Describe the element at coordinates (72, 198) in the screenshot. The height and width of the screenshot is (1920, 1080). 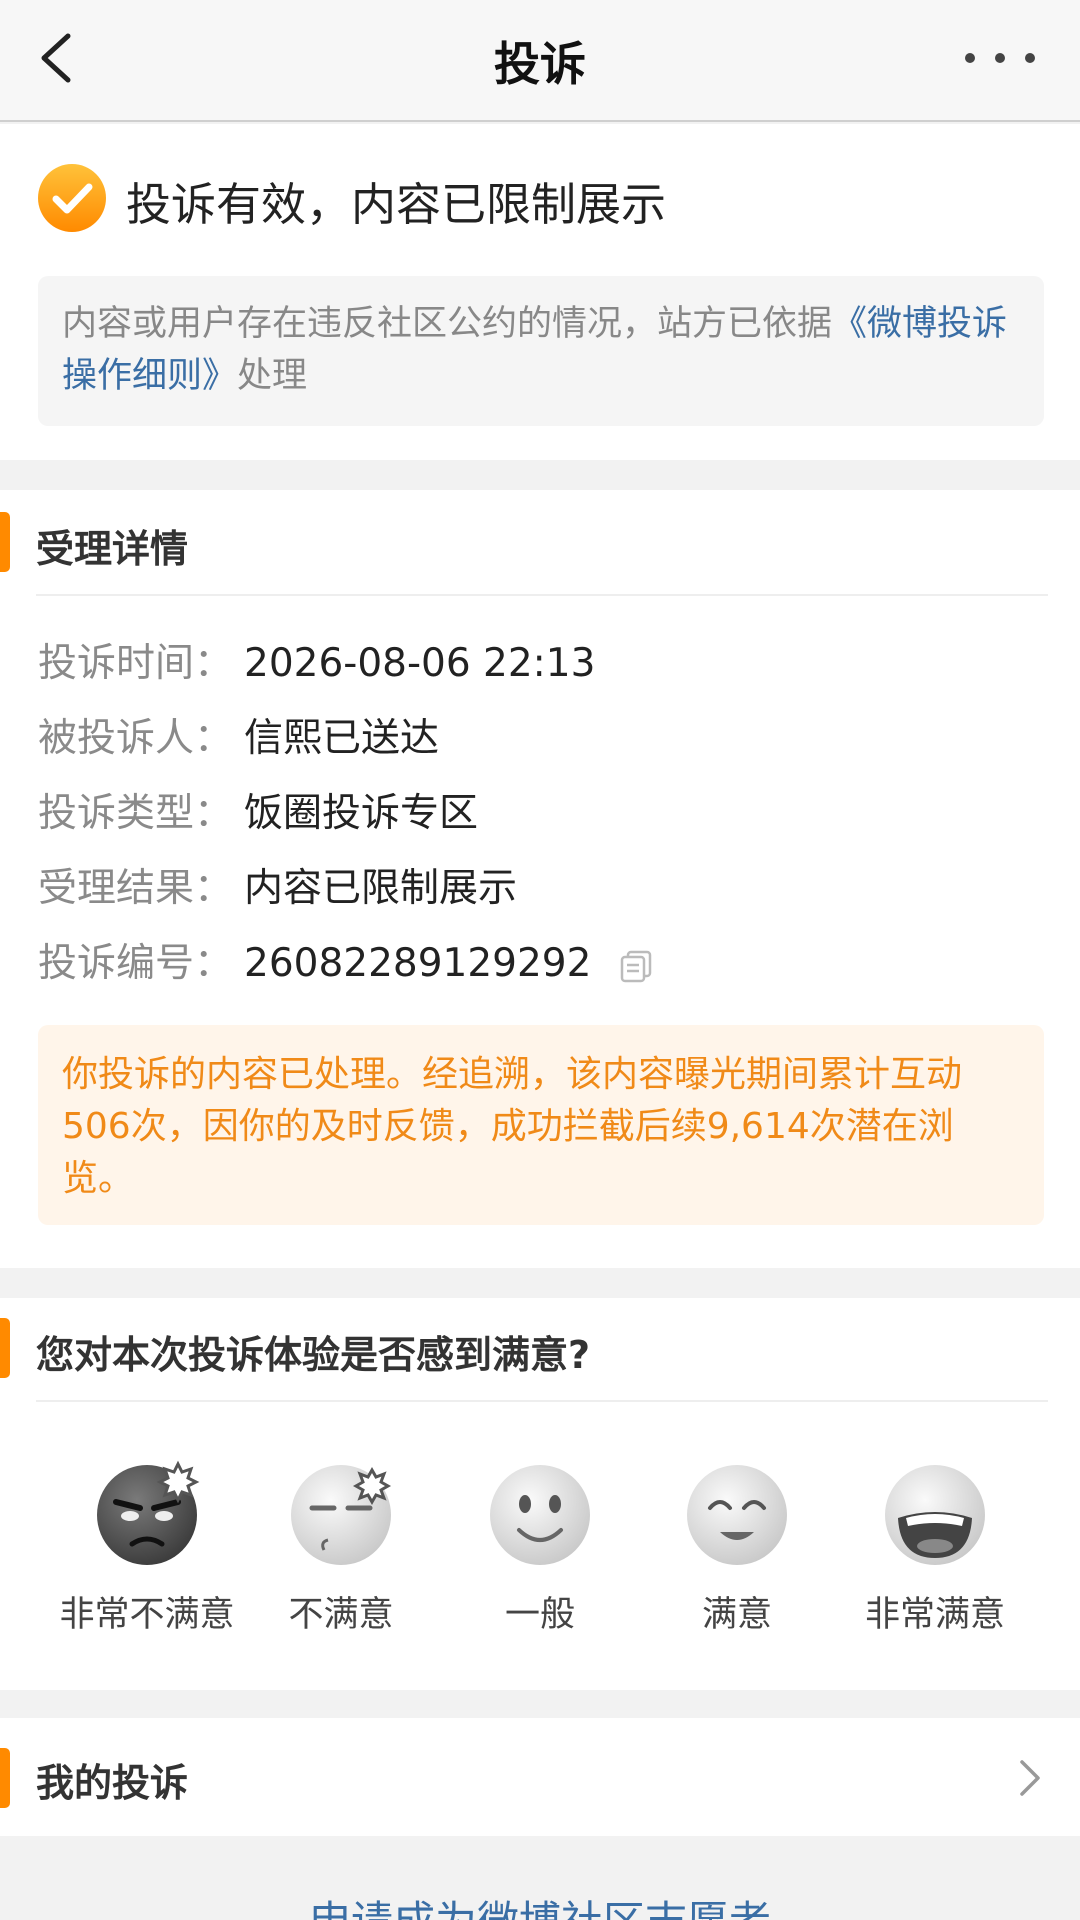
I see `check-circle-icon` at that location.